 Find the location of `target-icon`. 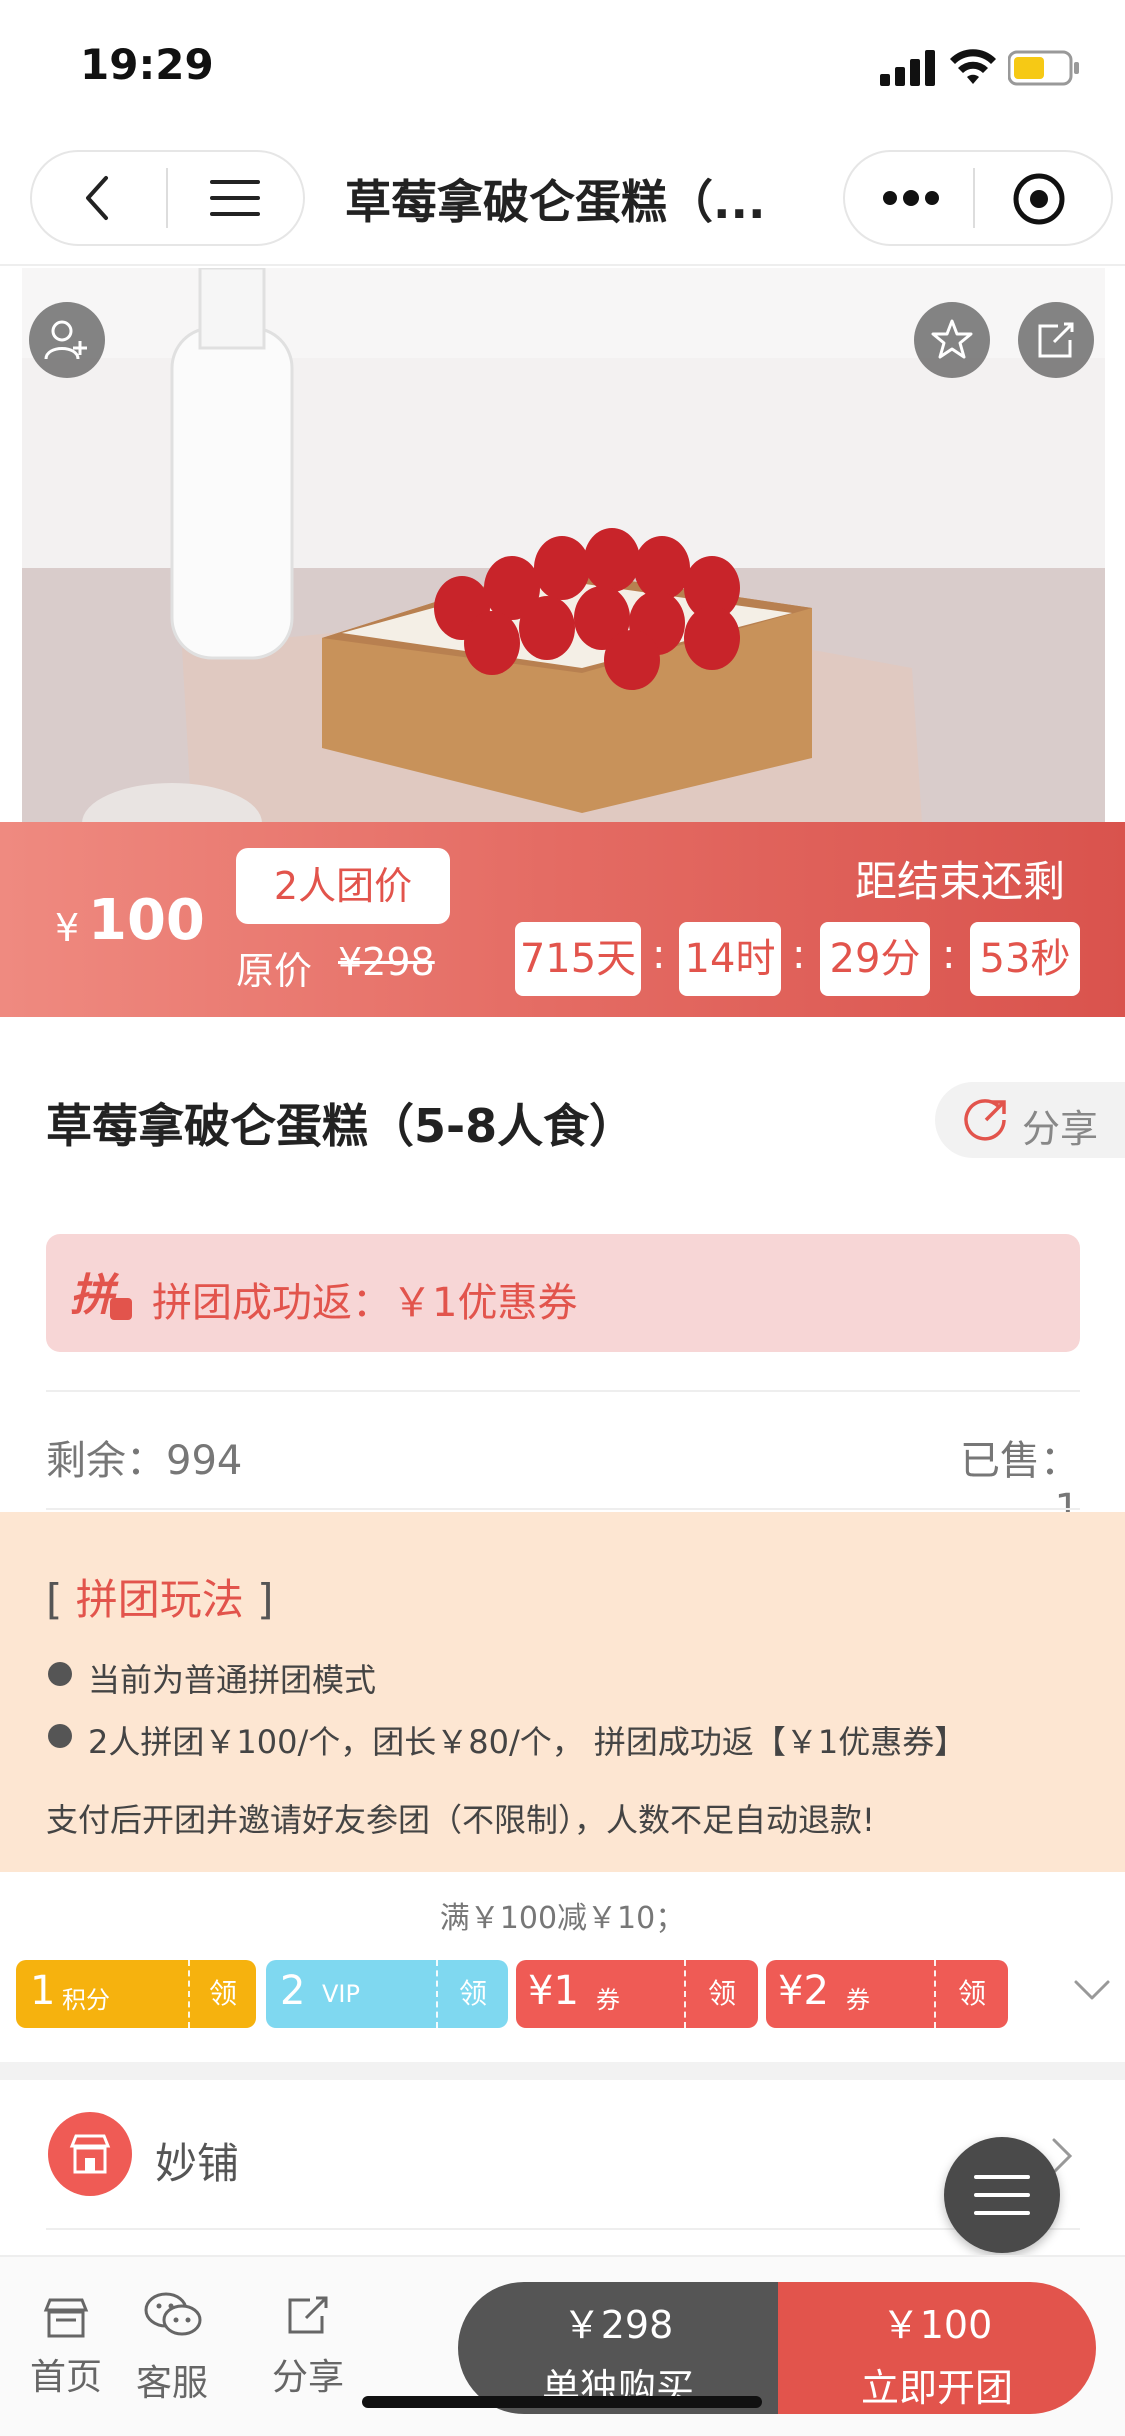

target-icon is located at coordinates (1039, 199).